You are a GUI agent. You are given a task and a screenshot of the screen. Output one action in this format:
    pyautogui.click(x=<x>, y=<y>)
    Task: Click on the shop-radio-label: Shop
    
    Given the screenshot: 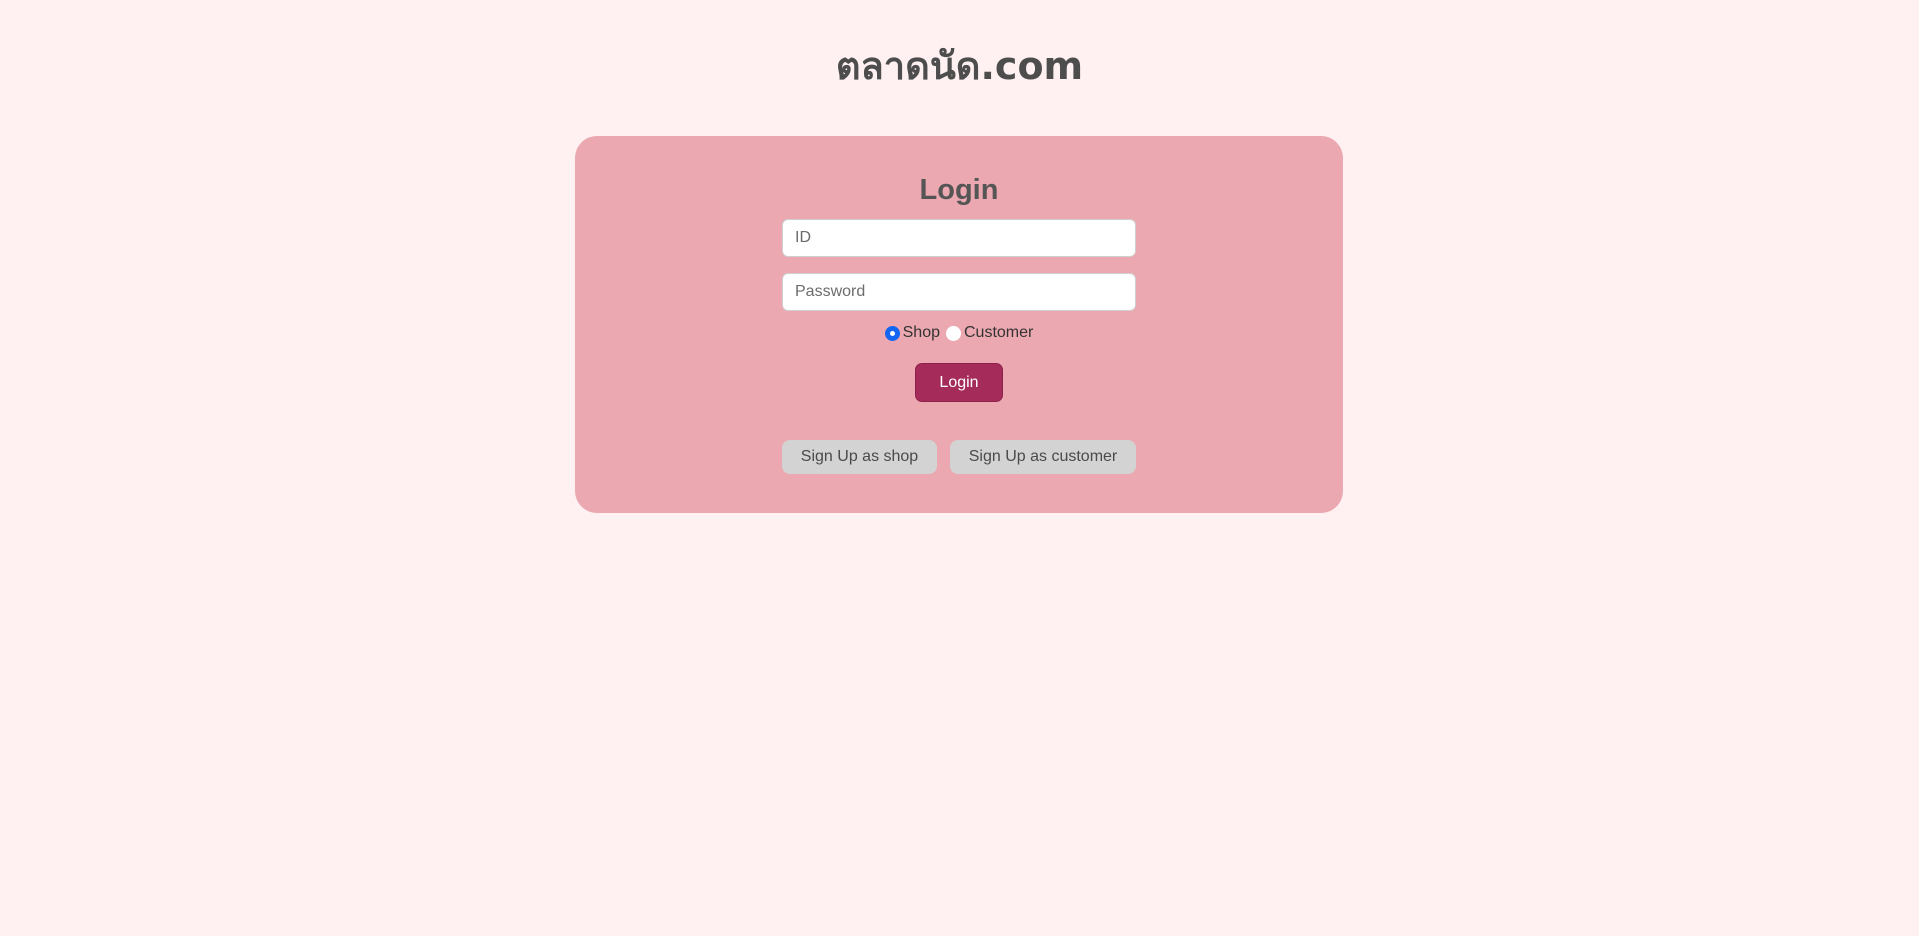 What is the action you would take?
    pyautogui.click(x=921, y=333)
    